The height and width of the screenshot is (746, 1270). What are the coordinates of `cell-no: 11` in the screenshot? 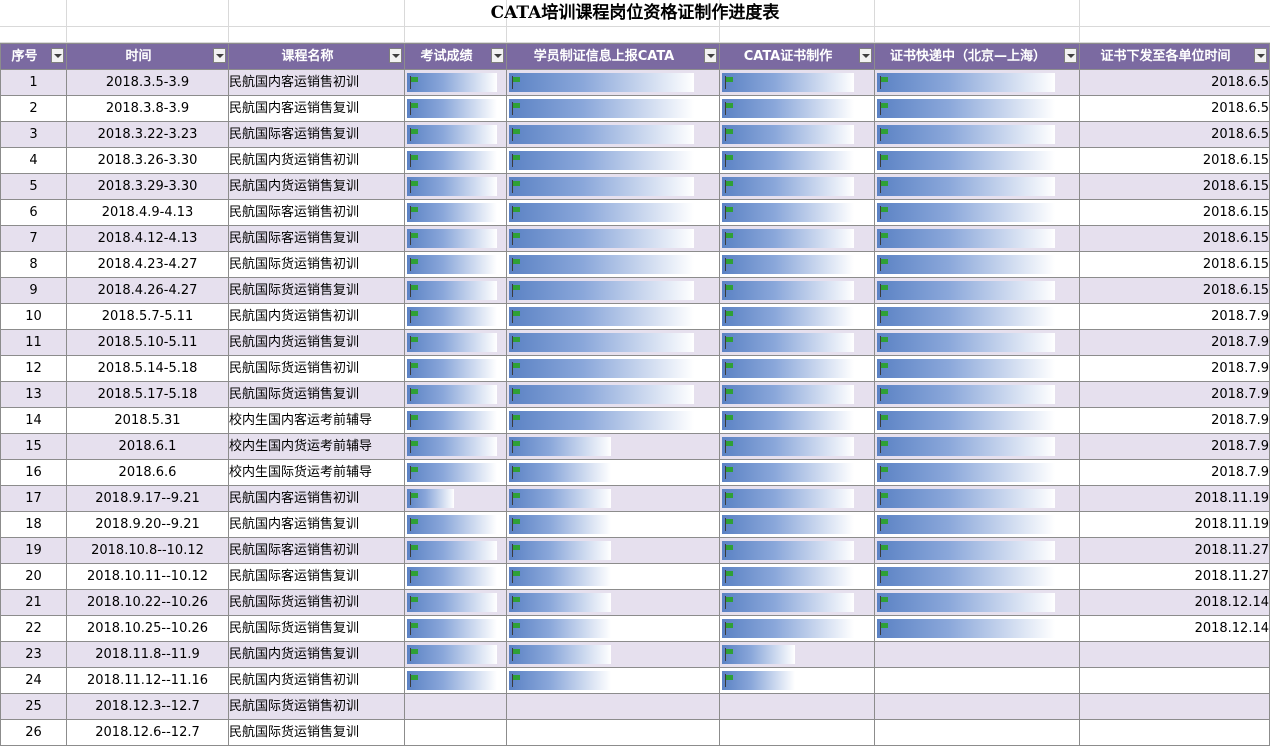 It's located at (33, 342).